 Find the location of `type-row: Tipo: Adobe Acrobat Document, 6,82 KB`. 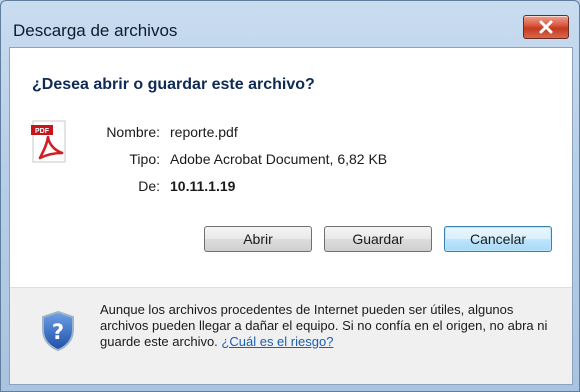

type-row: Tipo: Adobe Acrobat Document, 6,82 KB is located at coordinates (290, 160).